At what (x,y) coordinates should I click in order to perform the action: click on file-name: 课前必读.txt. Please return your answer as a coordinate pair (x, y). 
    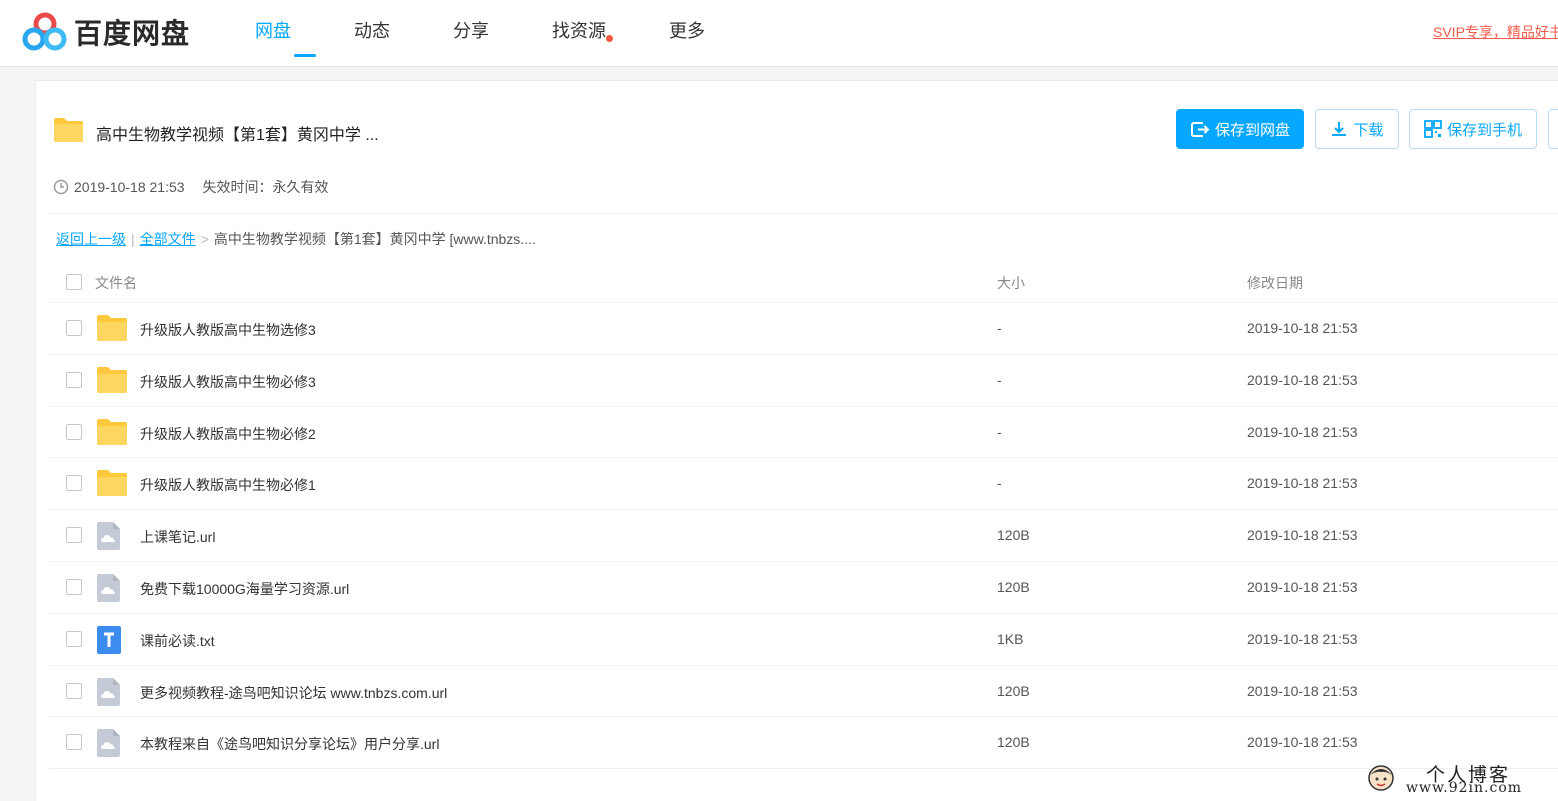
    Looking at the image, I should click on (177, 641).